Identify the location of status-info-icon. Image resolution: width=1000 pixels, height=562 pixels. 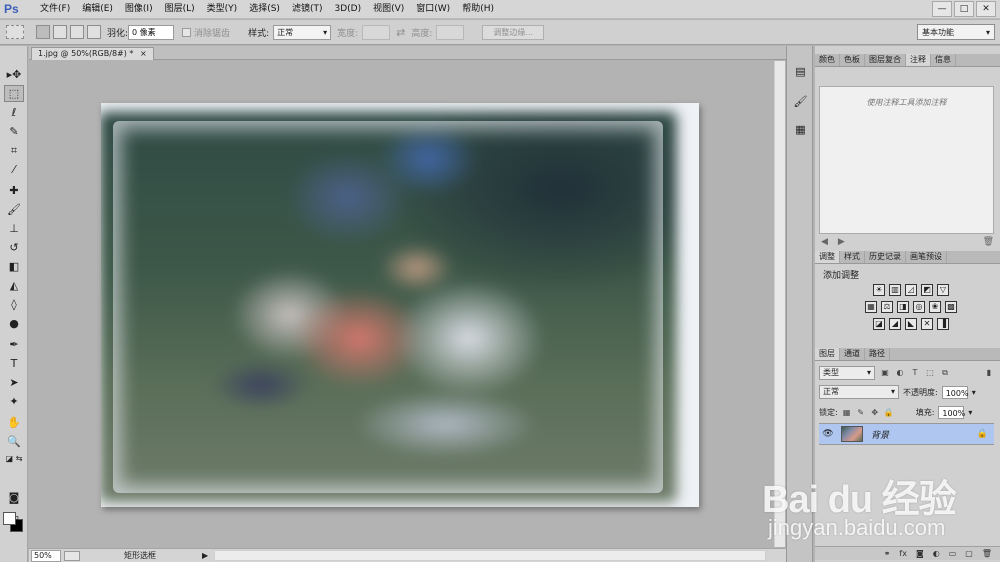
(72, 555).